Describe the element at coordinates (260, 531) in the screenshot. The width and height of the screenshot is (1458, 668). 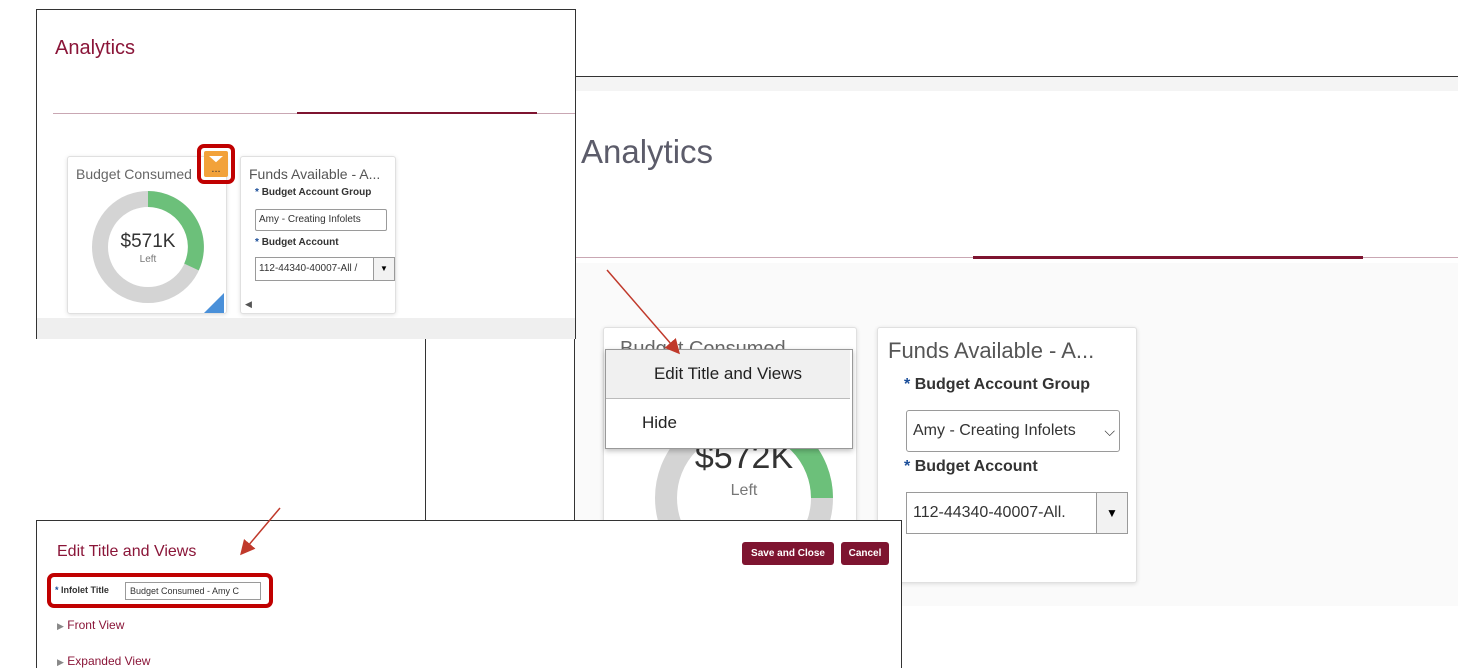
I see `arrow-to-dialog` at that location.